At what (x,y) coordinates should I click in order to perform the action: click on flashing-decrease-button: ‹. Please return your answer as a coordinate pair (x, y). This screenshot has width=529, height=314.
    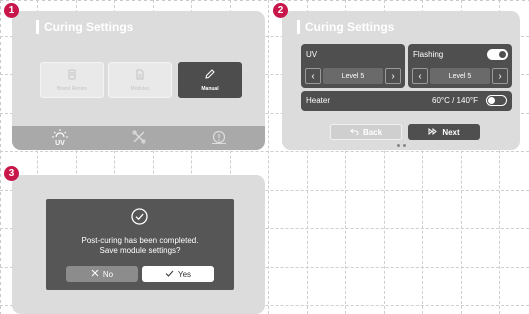
    Looking at the image, I should click on (420, 76).